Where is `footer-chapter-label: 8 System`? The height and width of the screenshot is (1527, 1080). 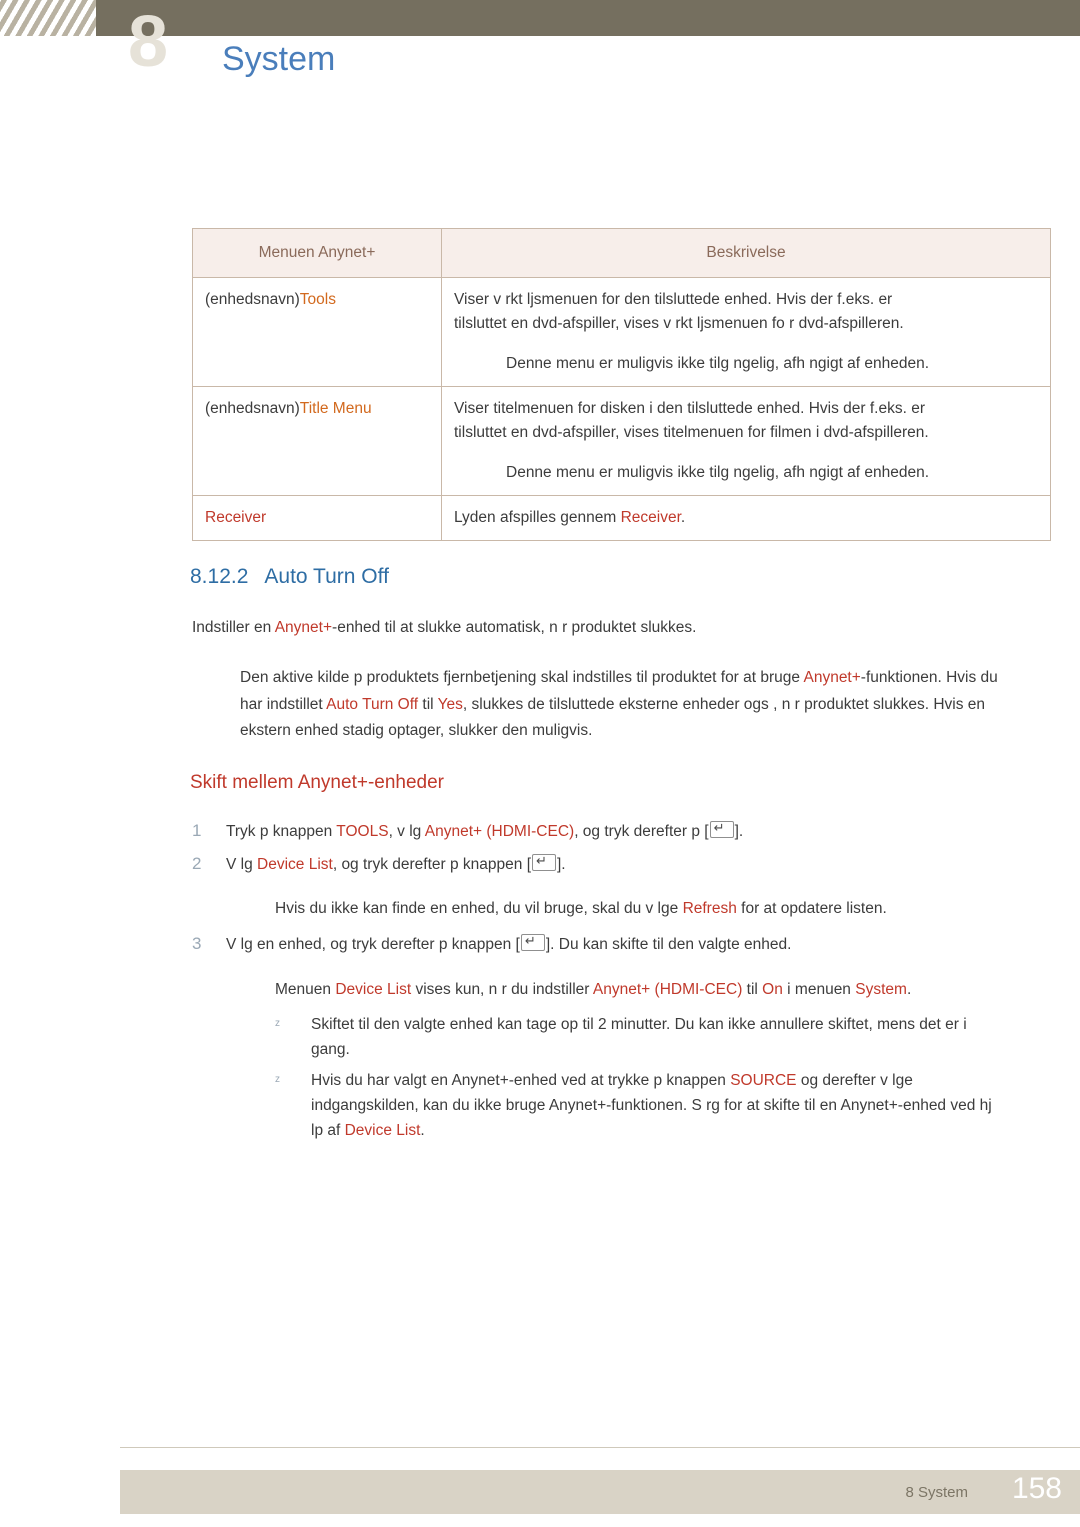 footer-chapter-label: 8 System is located at coordinates (936, 1492).